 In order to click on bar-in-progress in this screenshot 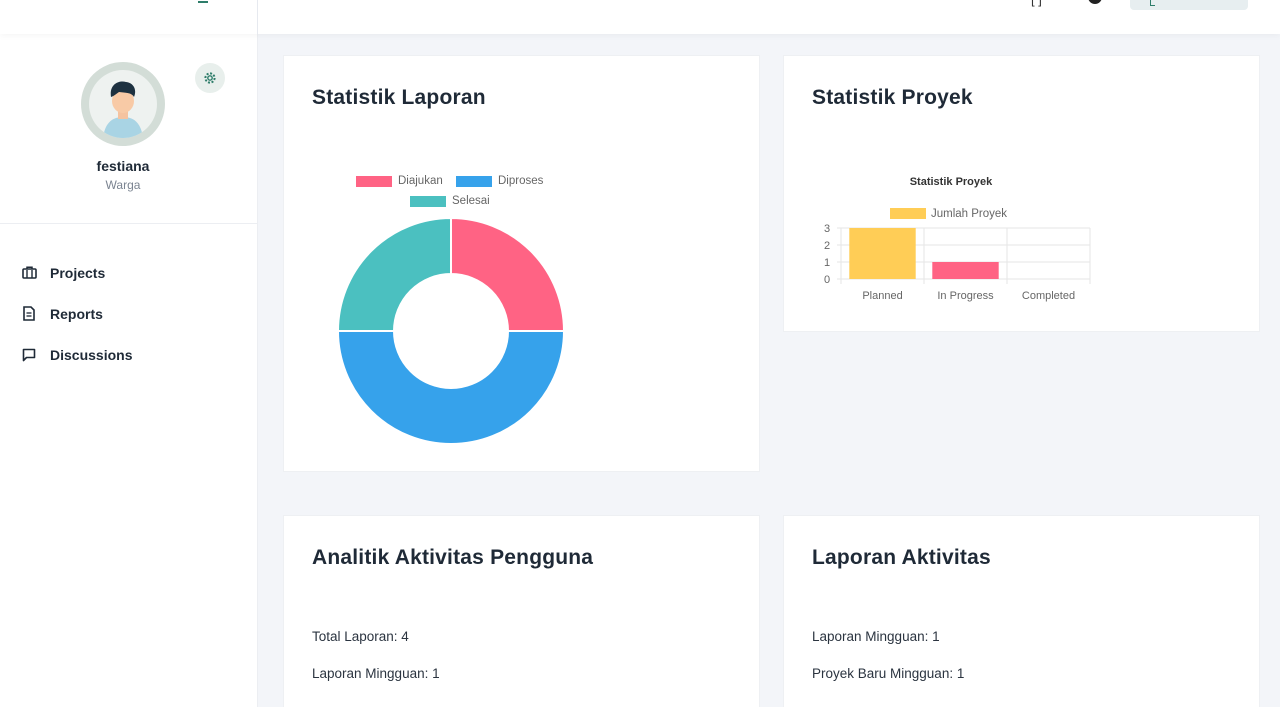, I will do `click(965, 270)`.